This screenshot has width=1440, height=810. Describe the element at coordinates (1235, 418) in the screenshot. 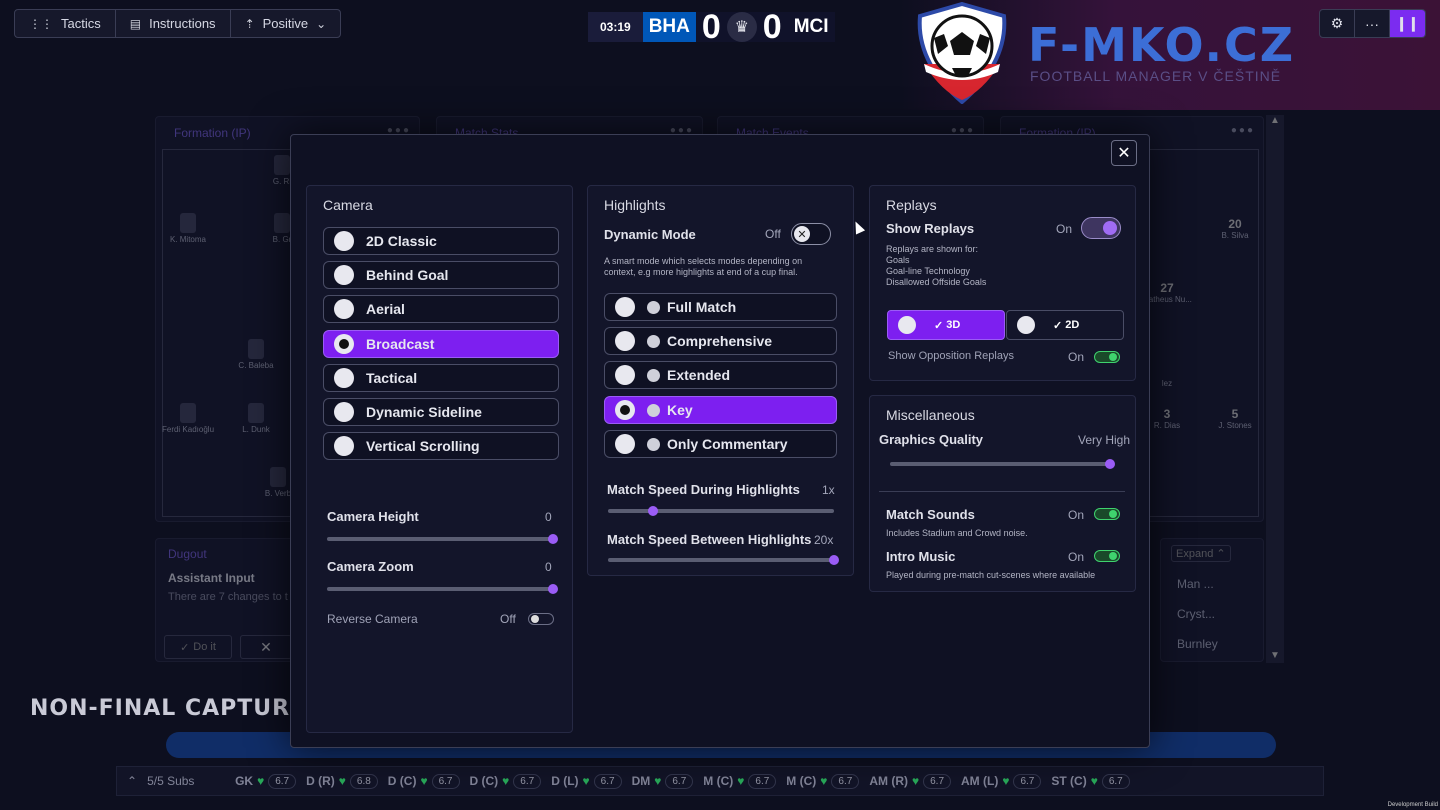

I see `player-marker: 5 J. Stones` at that location.